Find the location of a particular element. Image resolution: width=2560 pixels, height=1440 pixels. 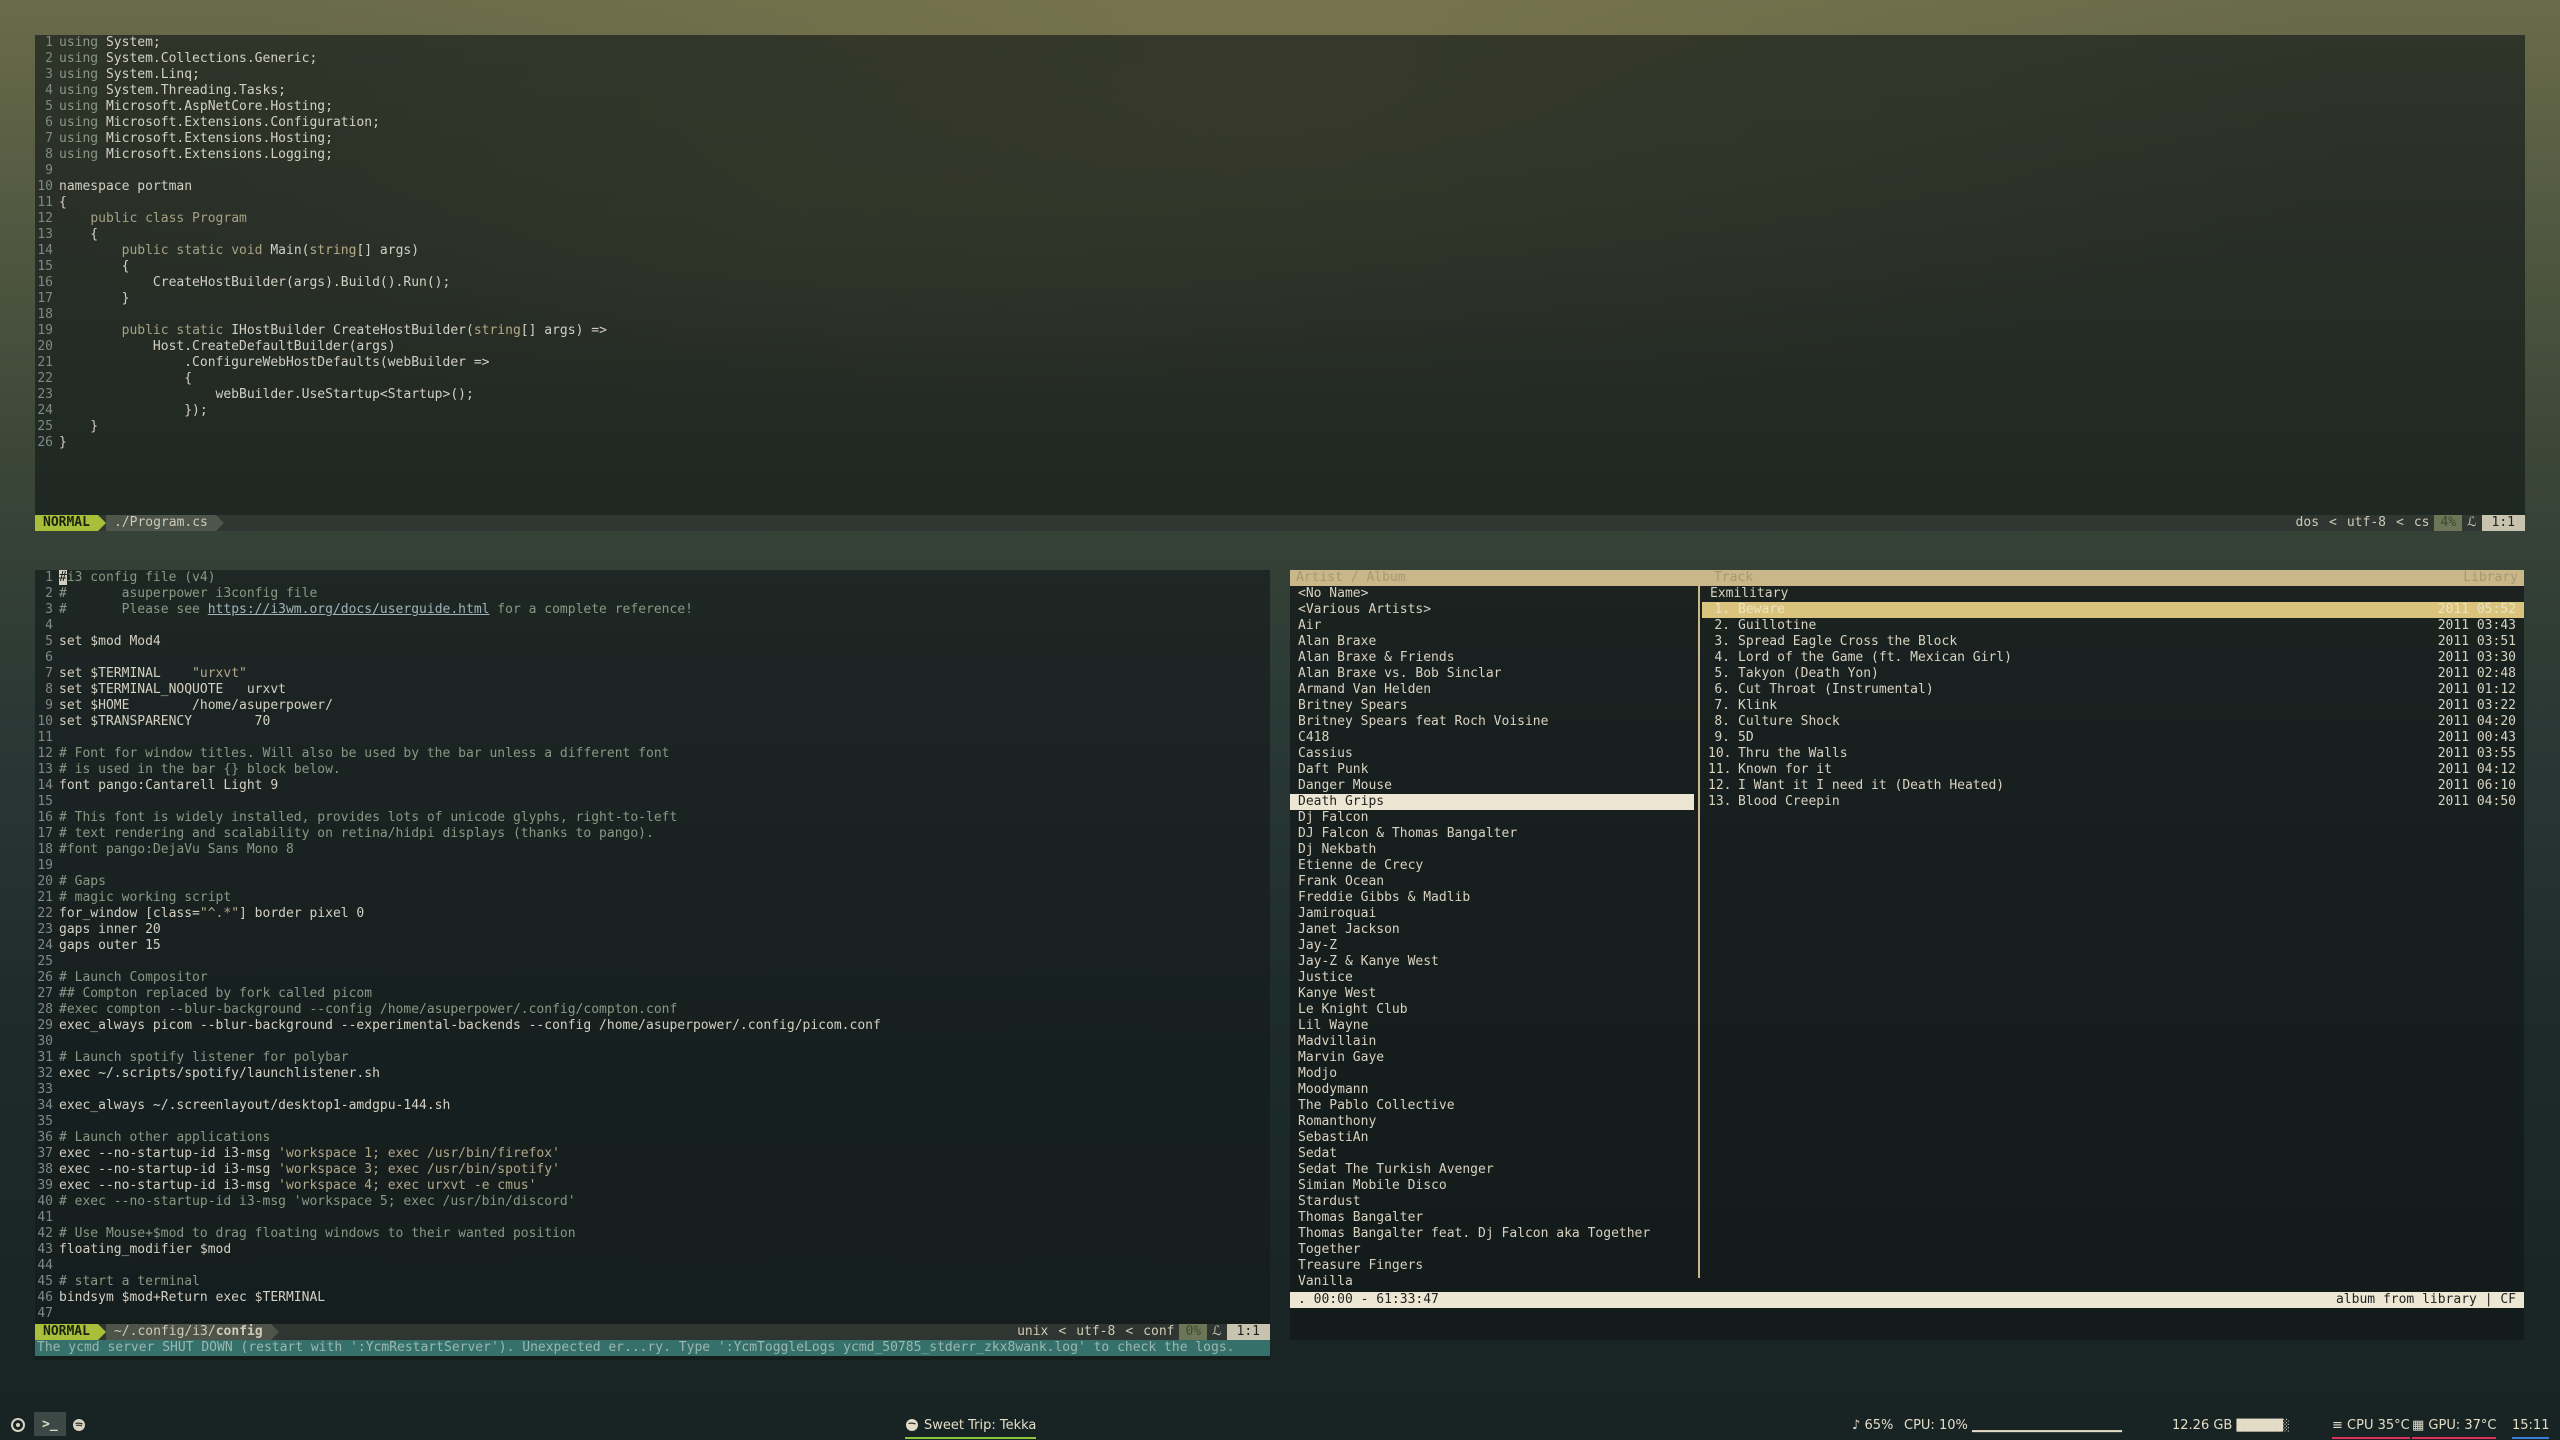

artist-item: Air is located at coordinates (1494, 626).